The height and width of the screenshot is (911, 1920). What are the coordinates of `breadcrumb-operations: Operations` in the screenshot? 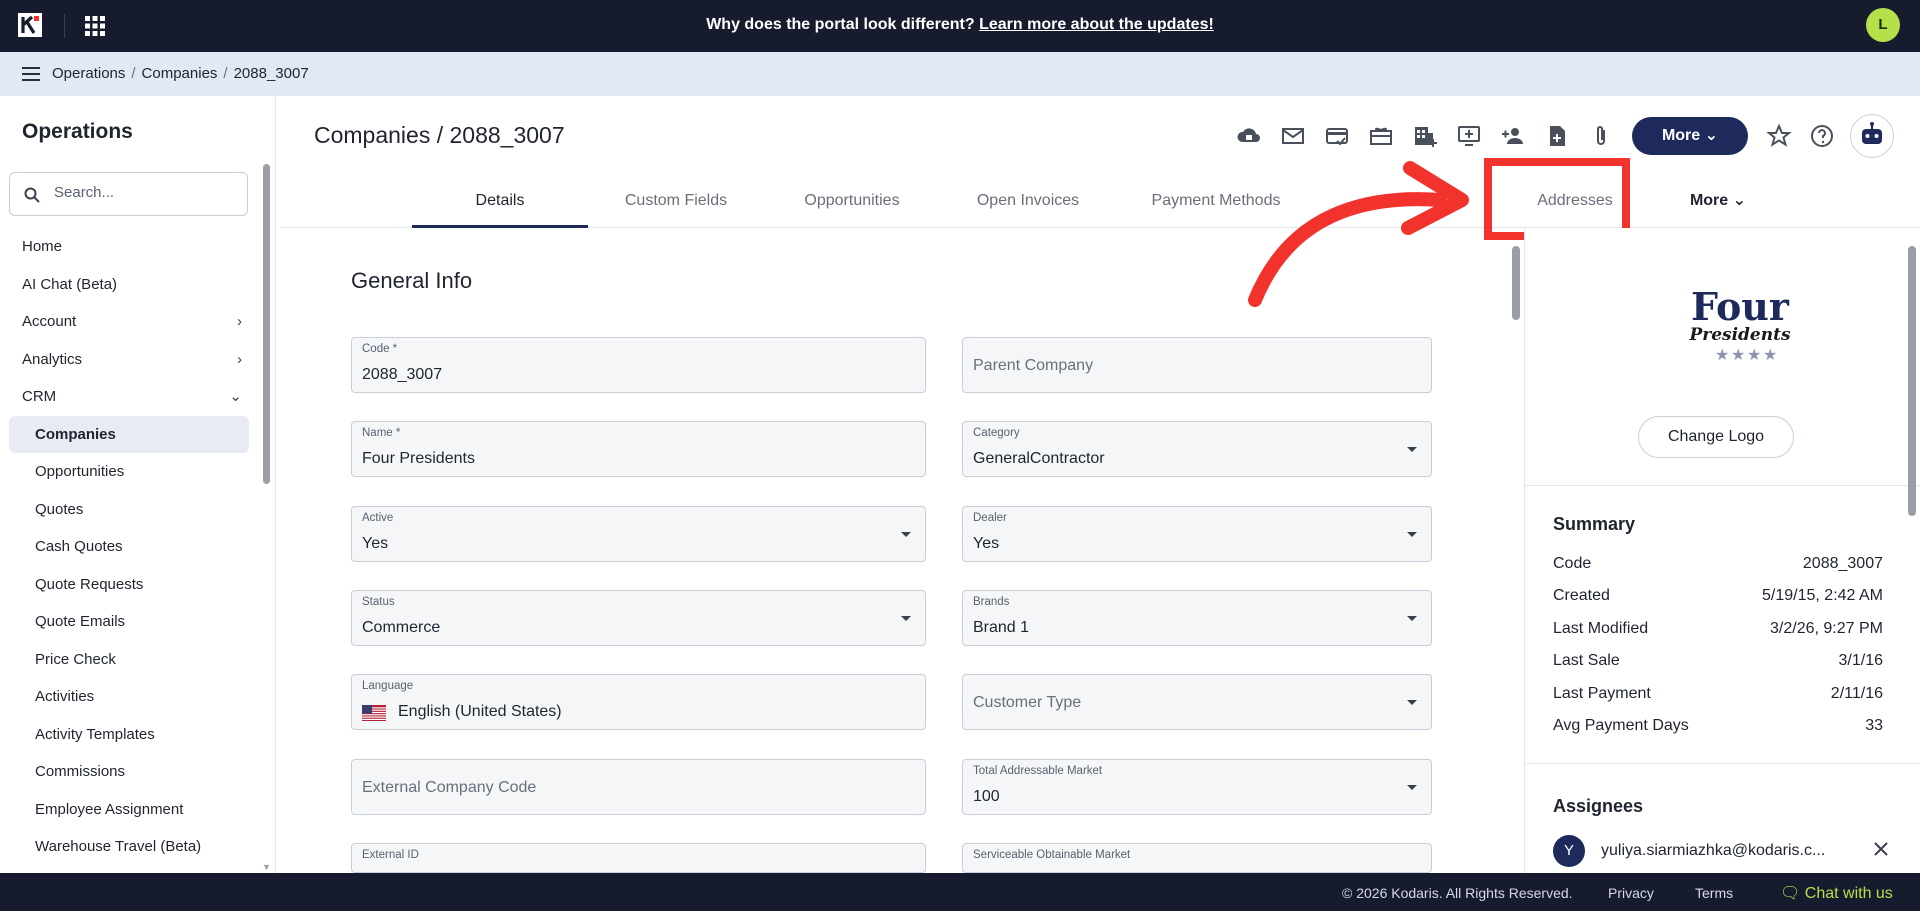 It's located at (88, 73).